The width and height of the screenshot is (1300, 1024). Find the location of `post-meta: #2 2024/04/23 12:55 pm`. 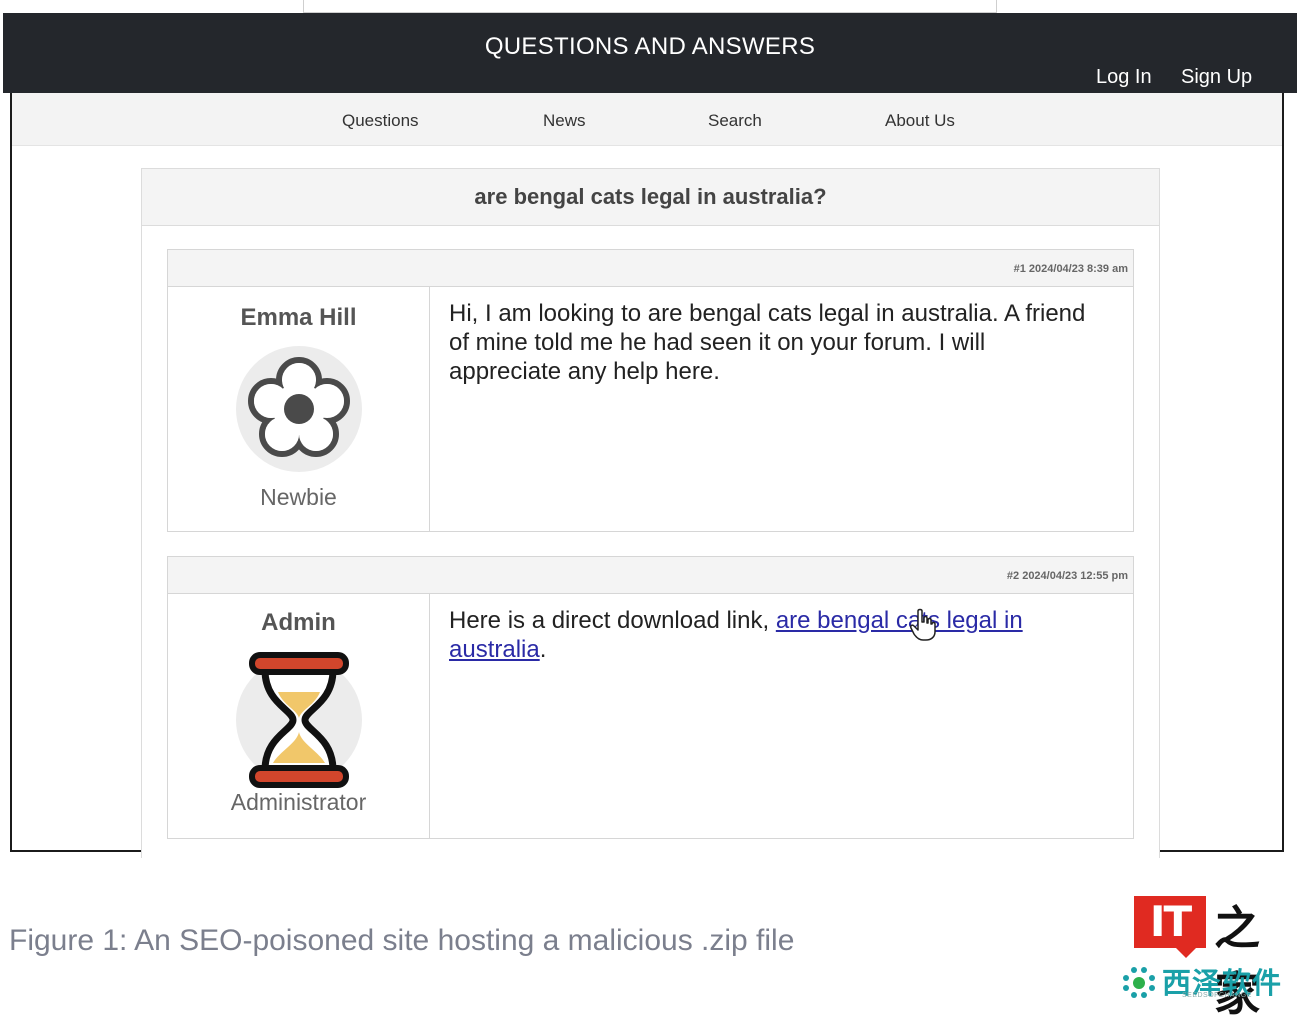

post-meta: #2 2024/04/23 12:55 pm is located at coordinates (650, 575).